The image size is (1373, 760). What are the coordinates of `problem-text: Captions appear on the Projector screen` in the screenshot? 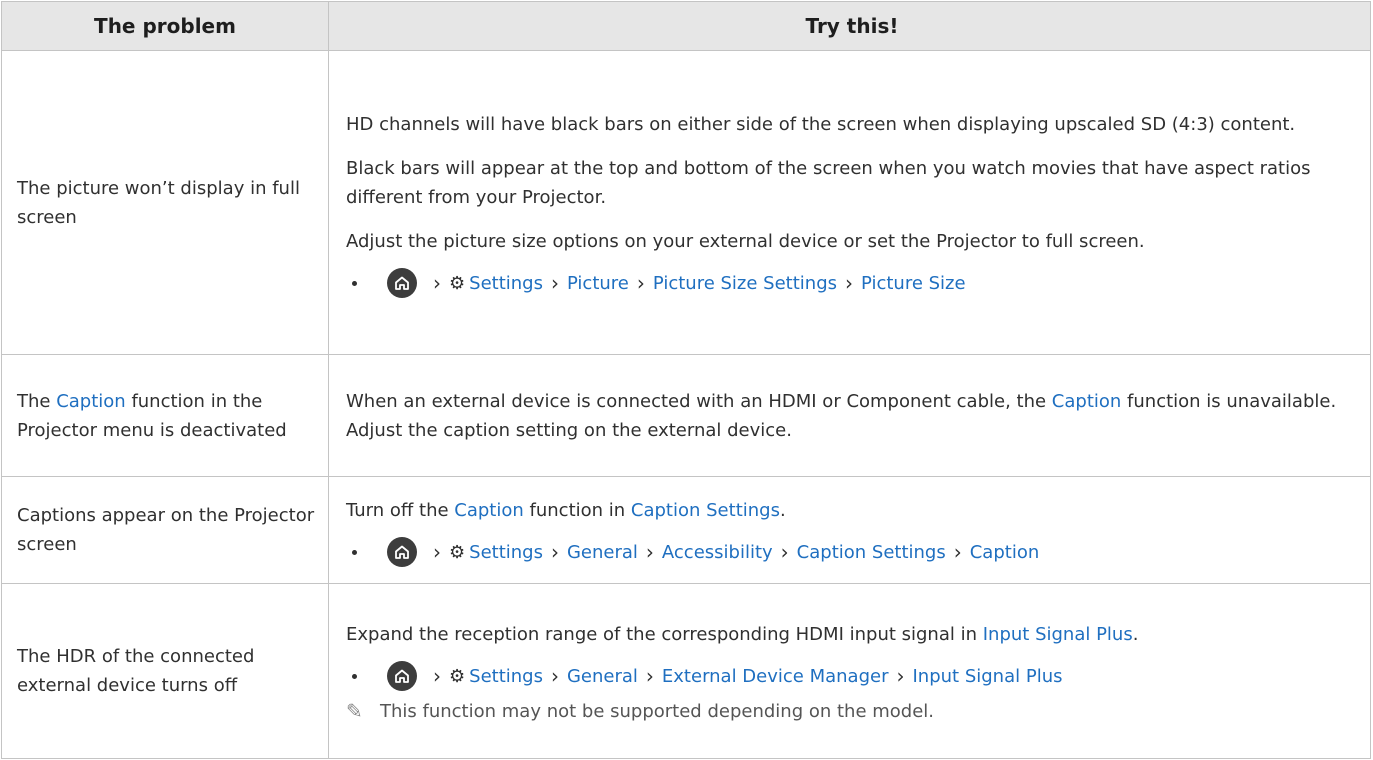 It's located at (166, 530).